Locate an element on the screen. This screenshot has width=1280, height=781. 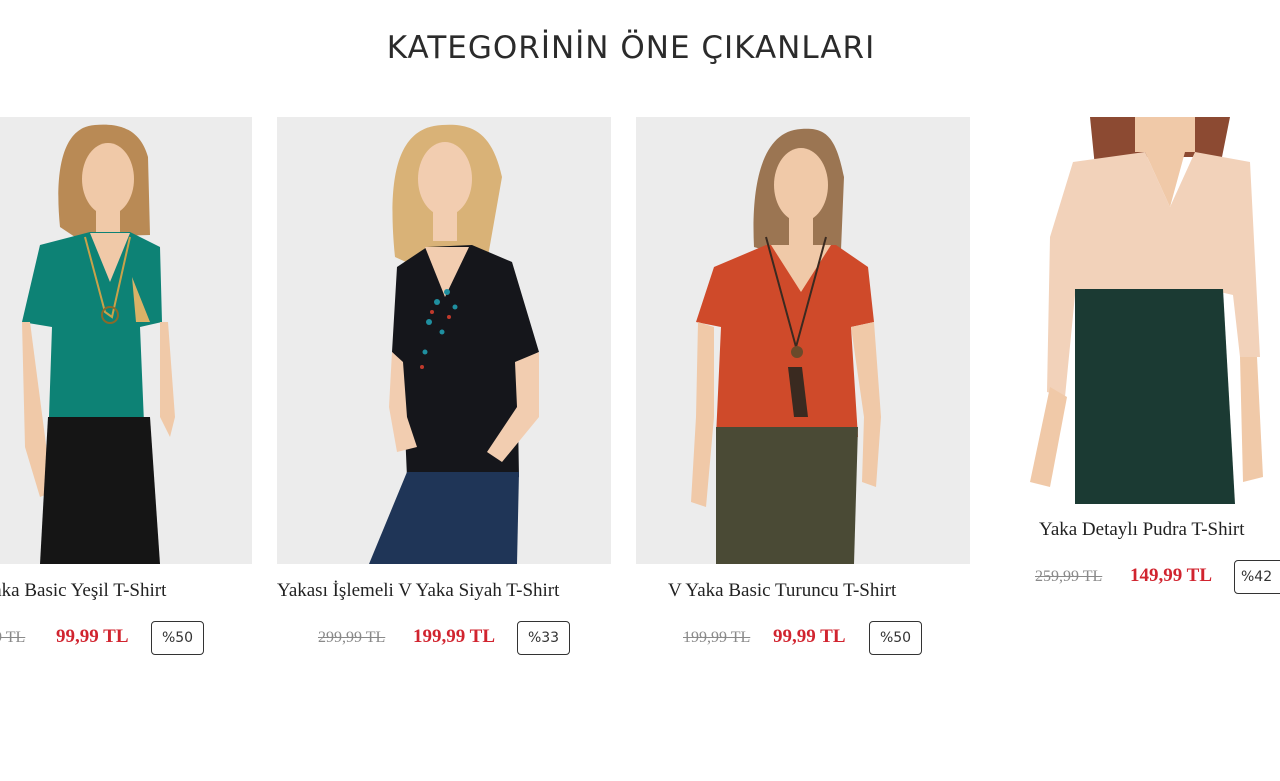
product-name: V Yaka Basic Turuncu T-Shirt is located at coordinates (782, 591).